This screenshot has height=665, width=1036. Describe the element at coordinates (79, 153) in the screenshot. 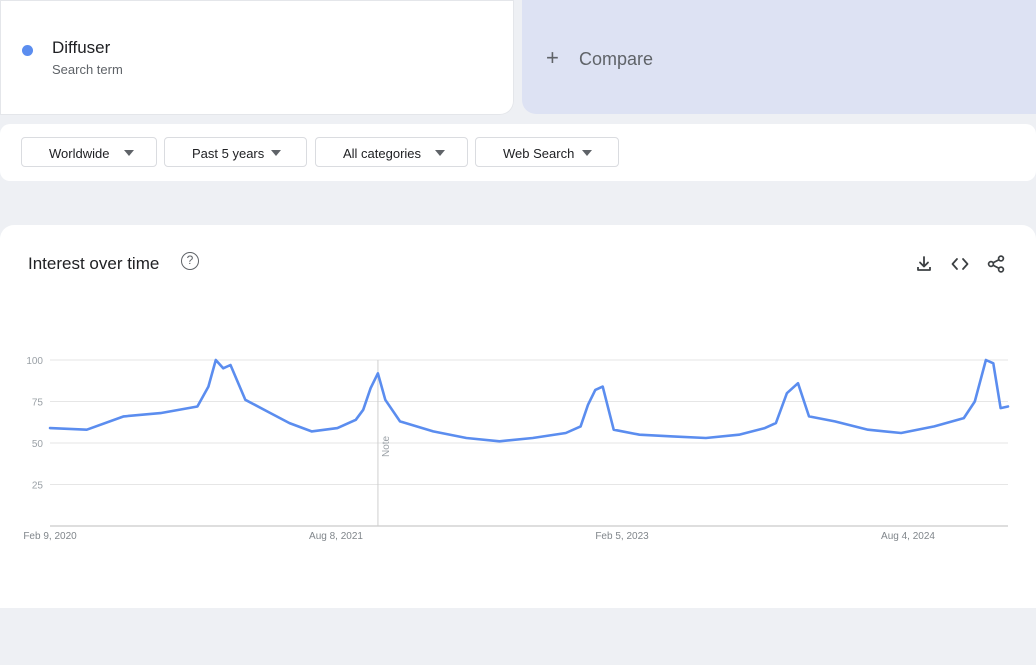

I see `region-filter-label: Worldwide` at that location.